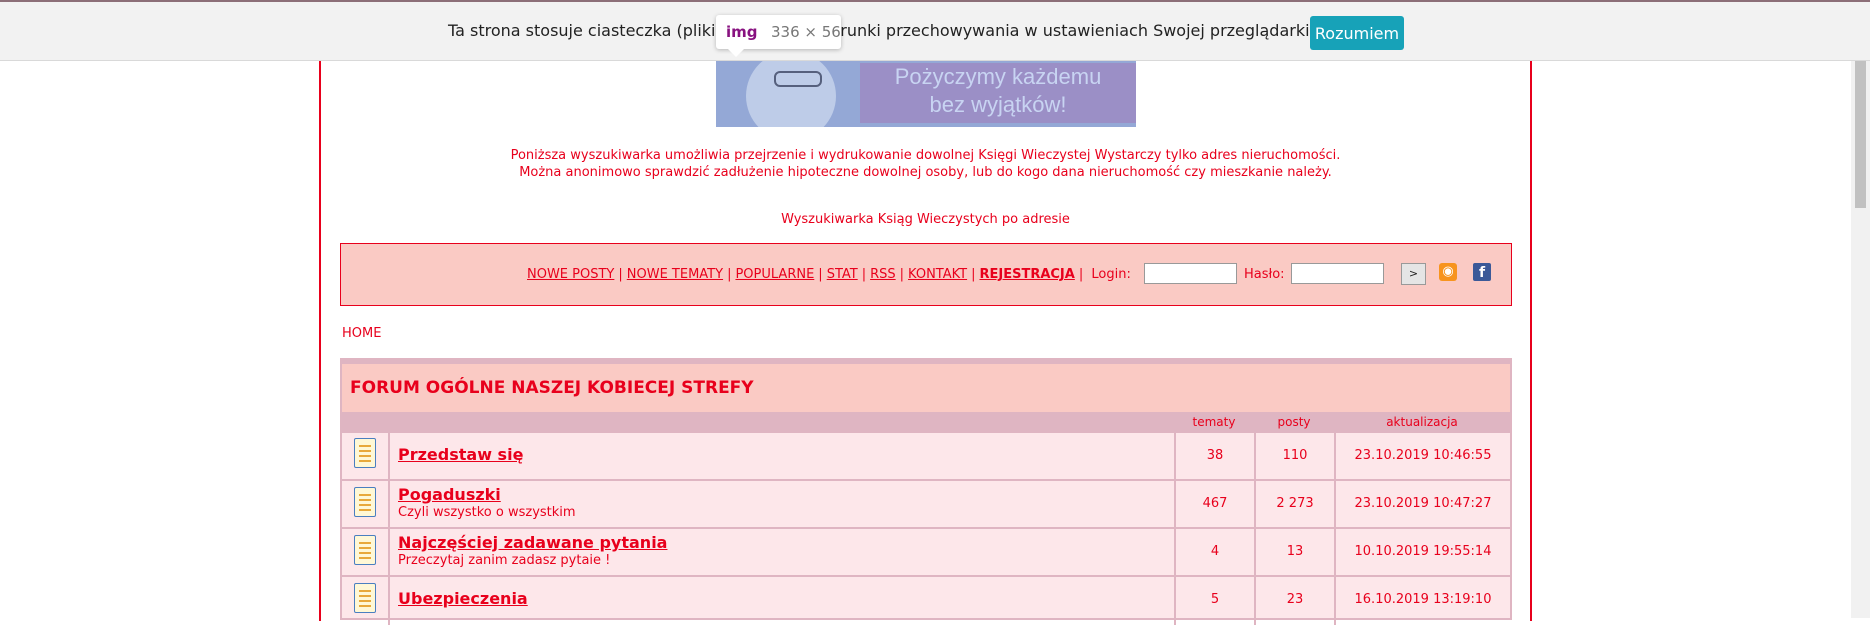 This screenshot has height=625, width=1870. I want to click on forum-title-link: Najczęściej zadawane pytania, so click(532, 542).